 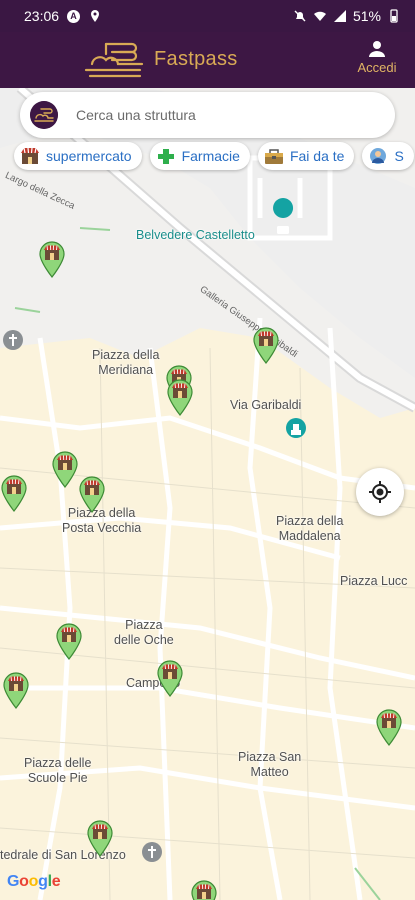 I want to click on chip-fai-da-te: Fai da te, so click(x=306, y=156).